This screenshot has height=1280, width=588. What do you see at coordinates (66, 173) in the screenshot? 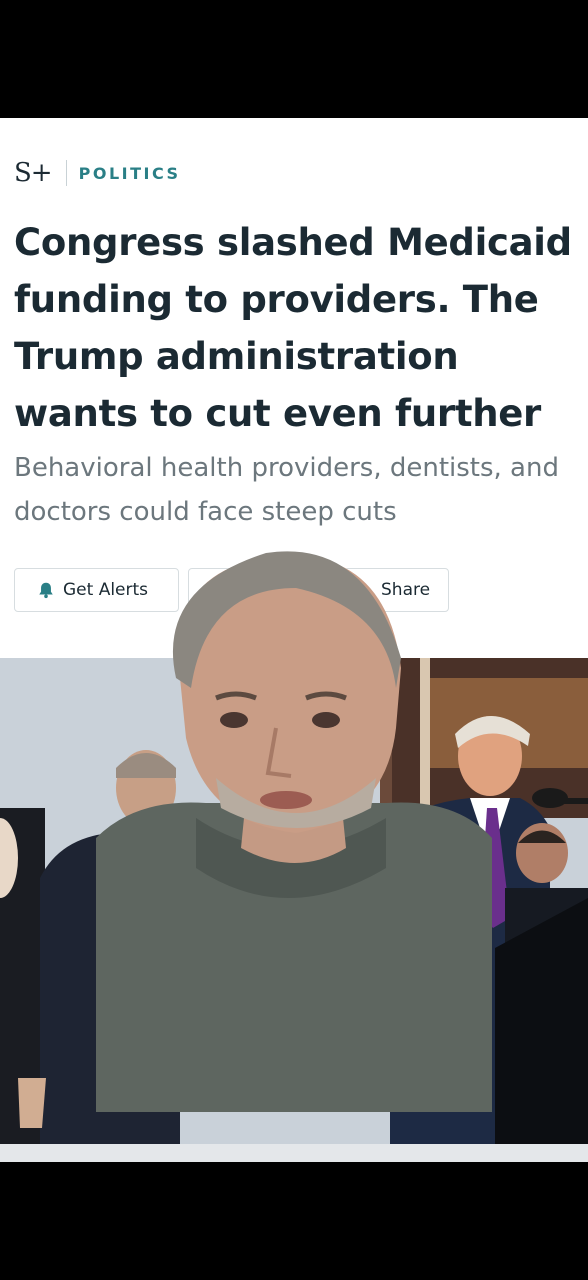
I see `divider` at bounding box center [66, 173].